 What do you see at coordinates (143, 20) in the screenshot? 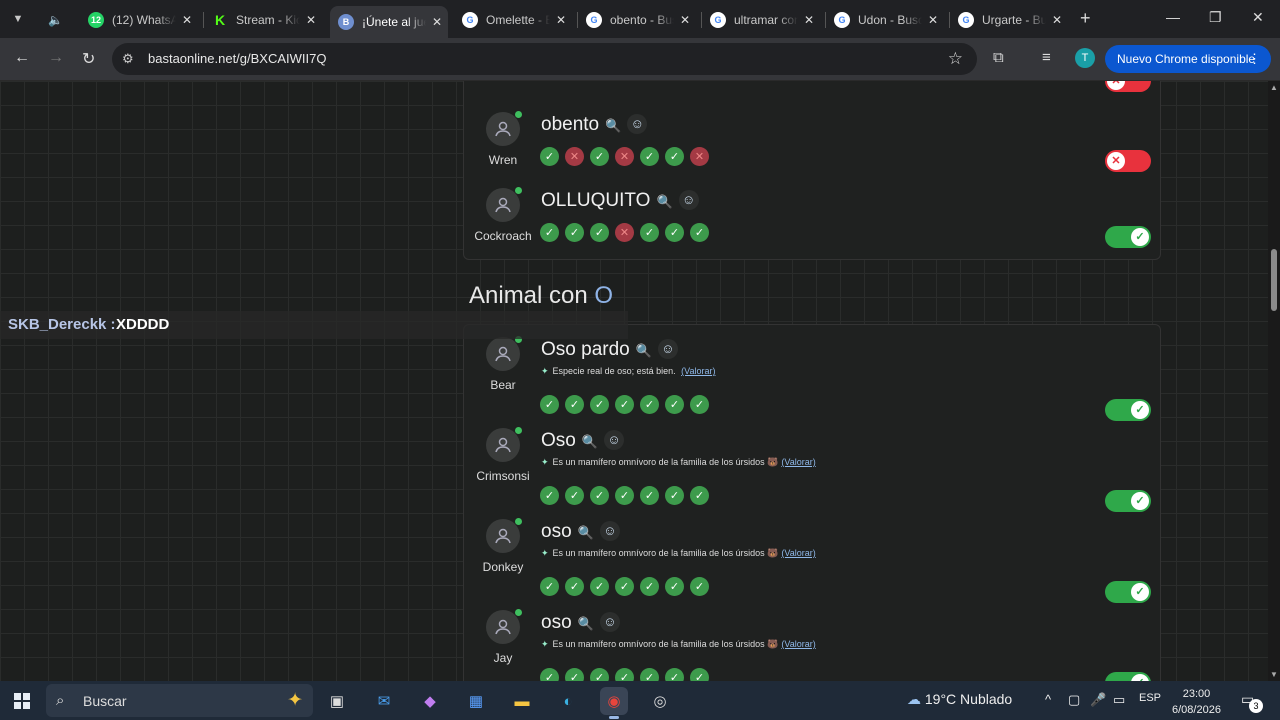
I see `tab-whatsapp: 12 (12) WhatsApp✕` at bounding box center [143, 20].